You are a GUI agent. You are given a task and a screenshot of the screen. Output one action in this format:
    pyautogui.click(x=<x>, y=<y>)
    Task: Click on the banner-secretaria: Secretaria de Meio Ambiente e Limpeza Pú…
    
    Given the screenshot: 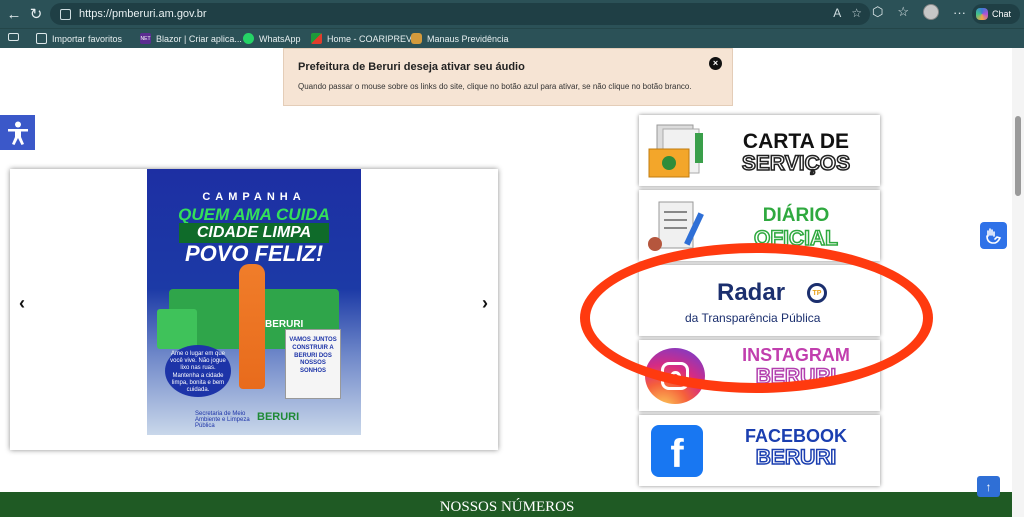 What is the action you would take?
    pyautogui.click(x=222, y=420)
    